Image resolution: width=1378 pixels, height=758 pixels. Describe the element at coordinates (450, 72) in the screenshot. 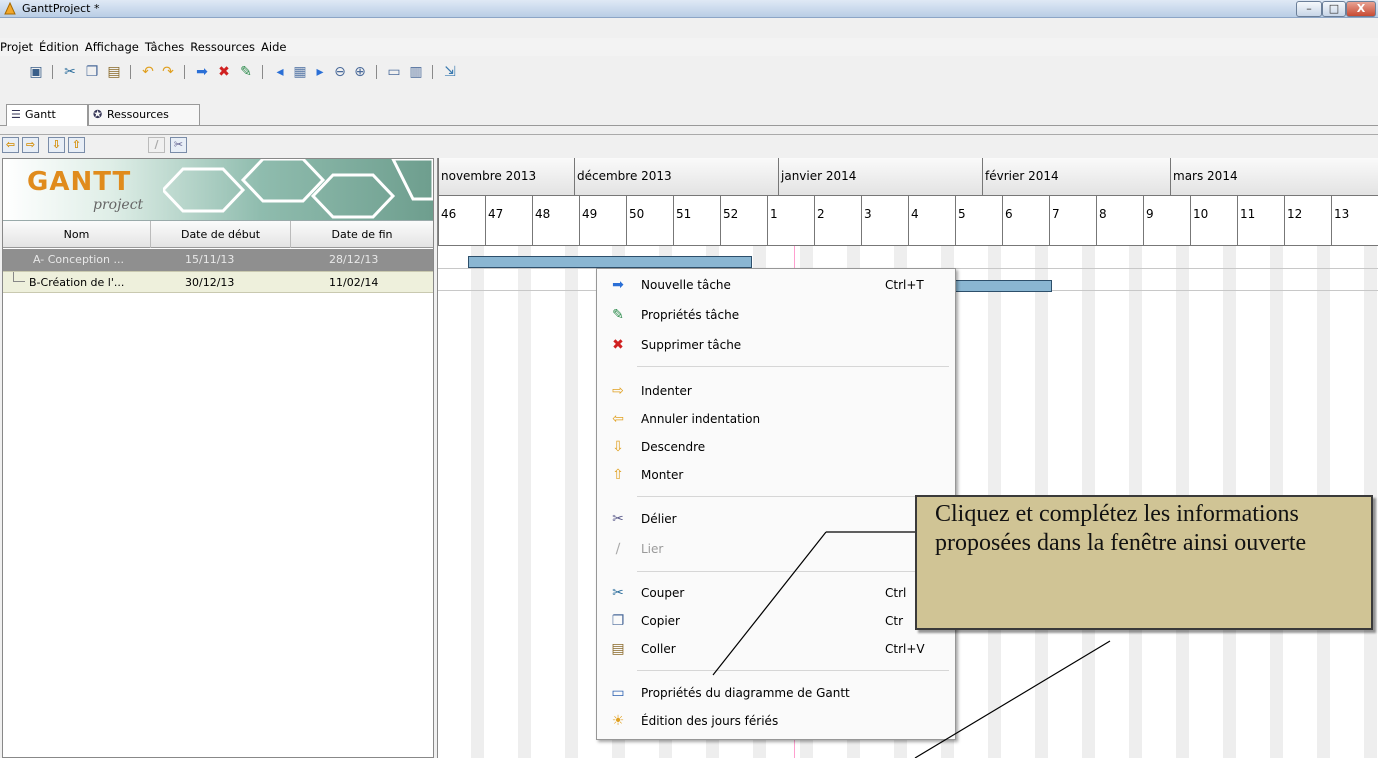

I see `link-icon: ⇲` at that location.